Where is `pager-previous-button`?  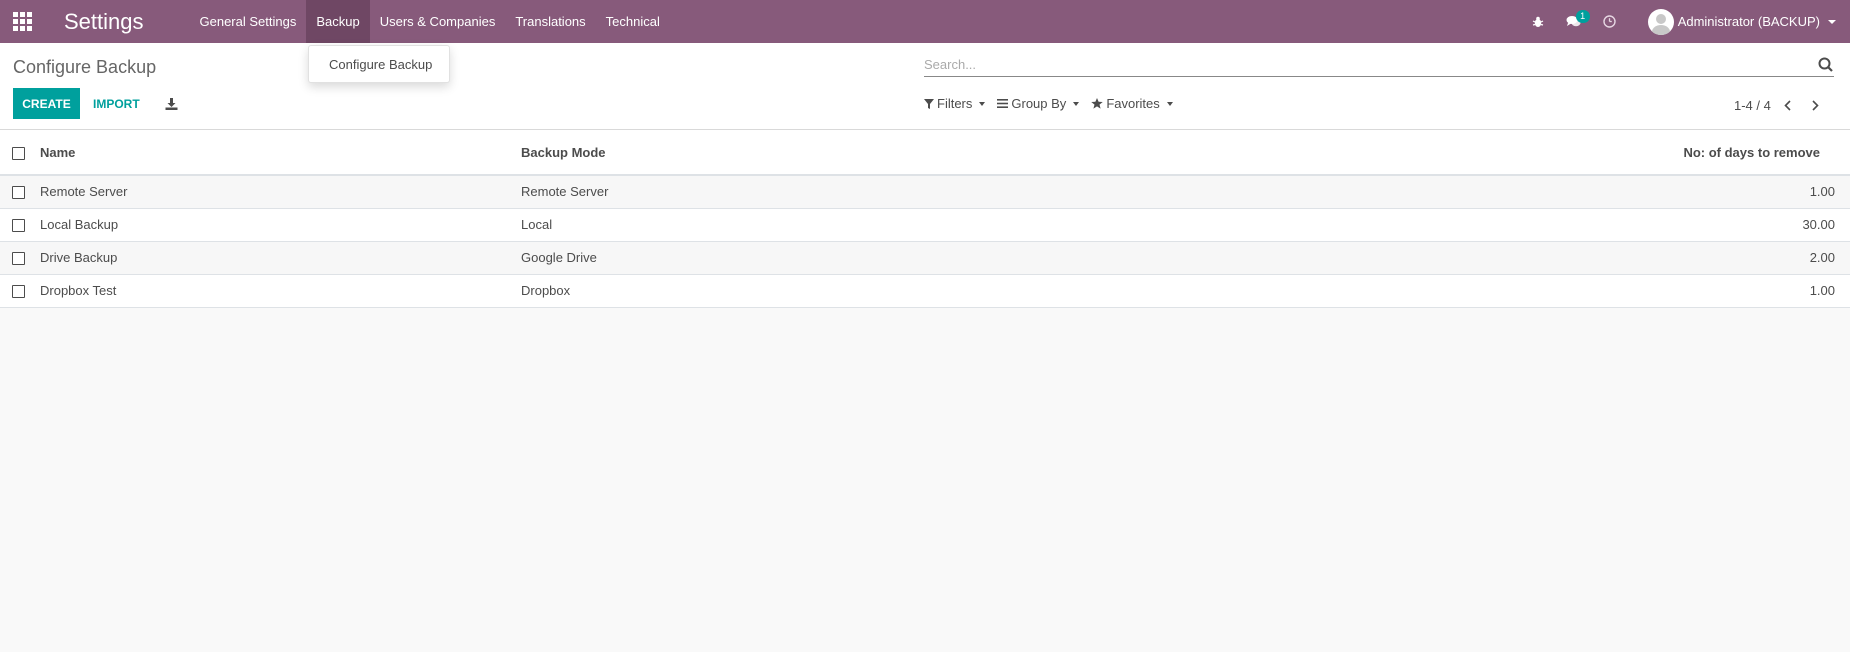
pager-previous-button is located at coordinates (1788, 105).